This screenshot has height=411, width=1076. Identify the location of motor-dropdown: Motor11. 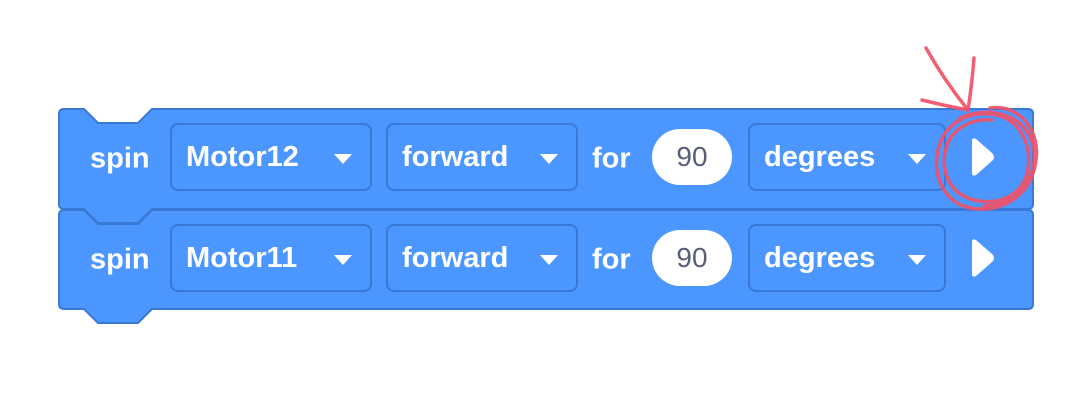
(271, 258).